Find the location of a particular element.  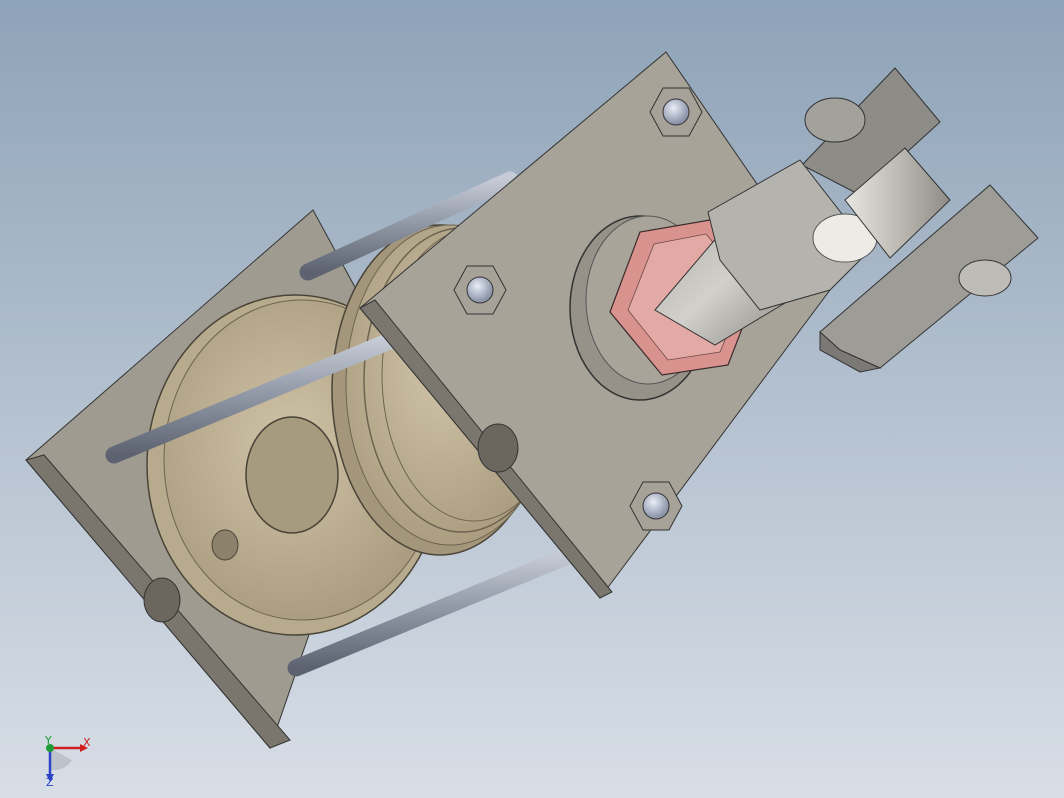

rear-cap-side-port is located at coordinates (162, 600).